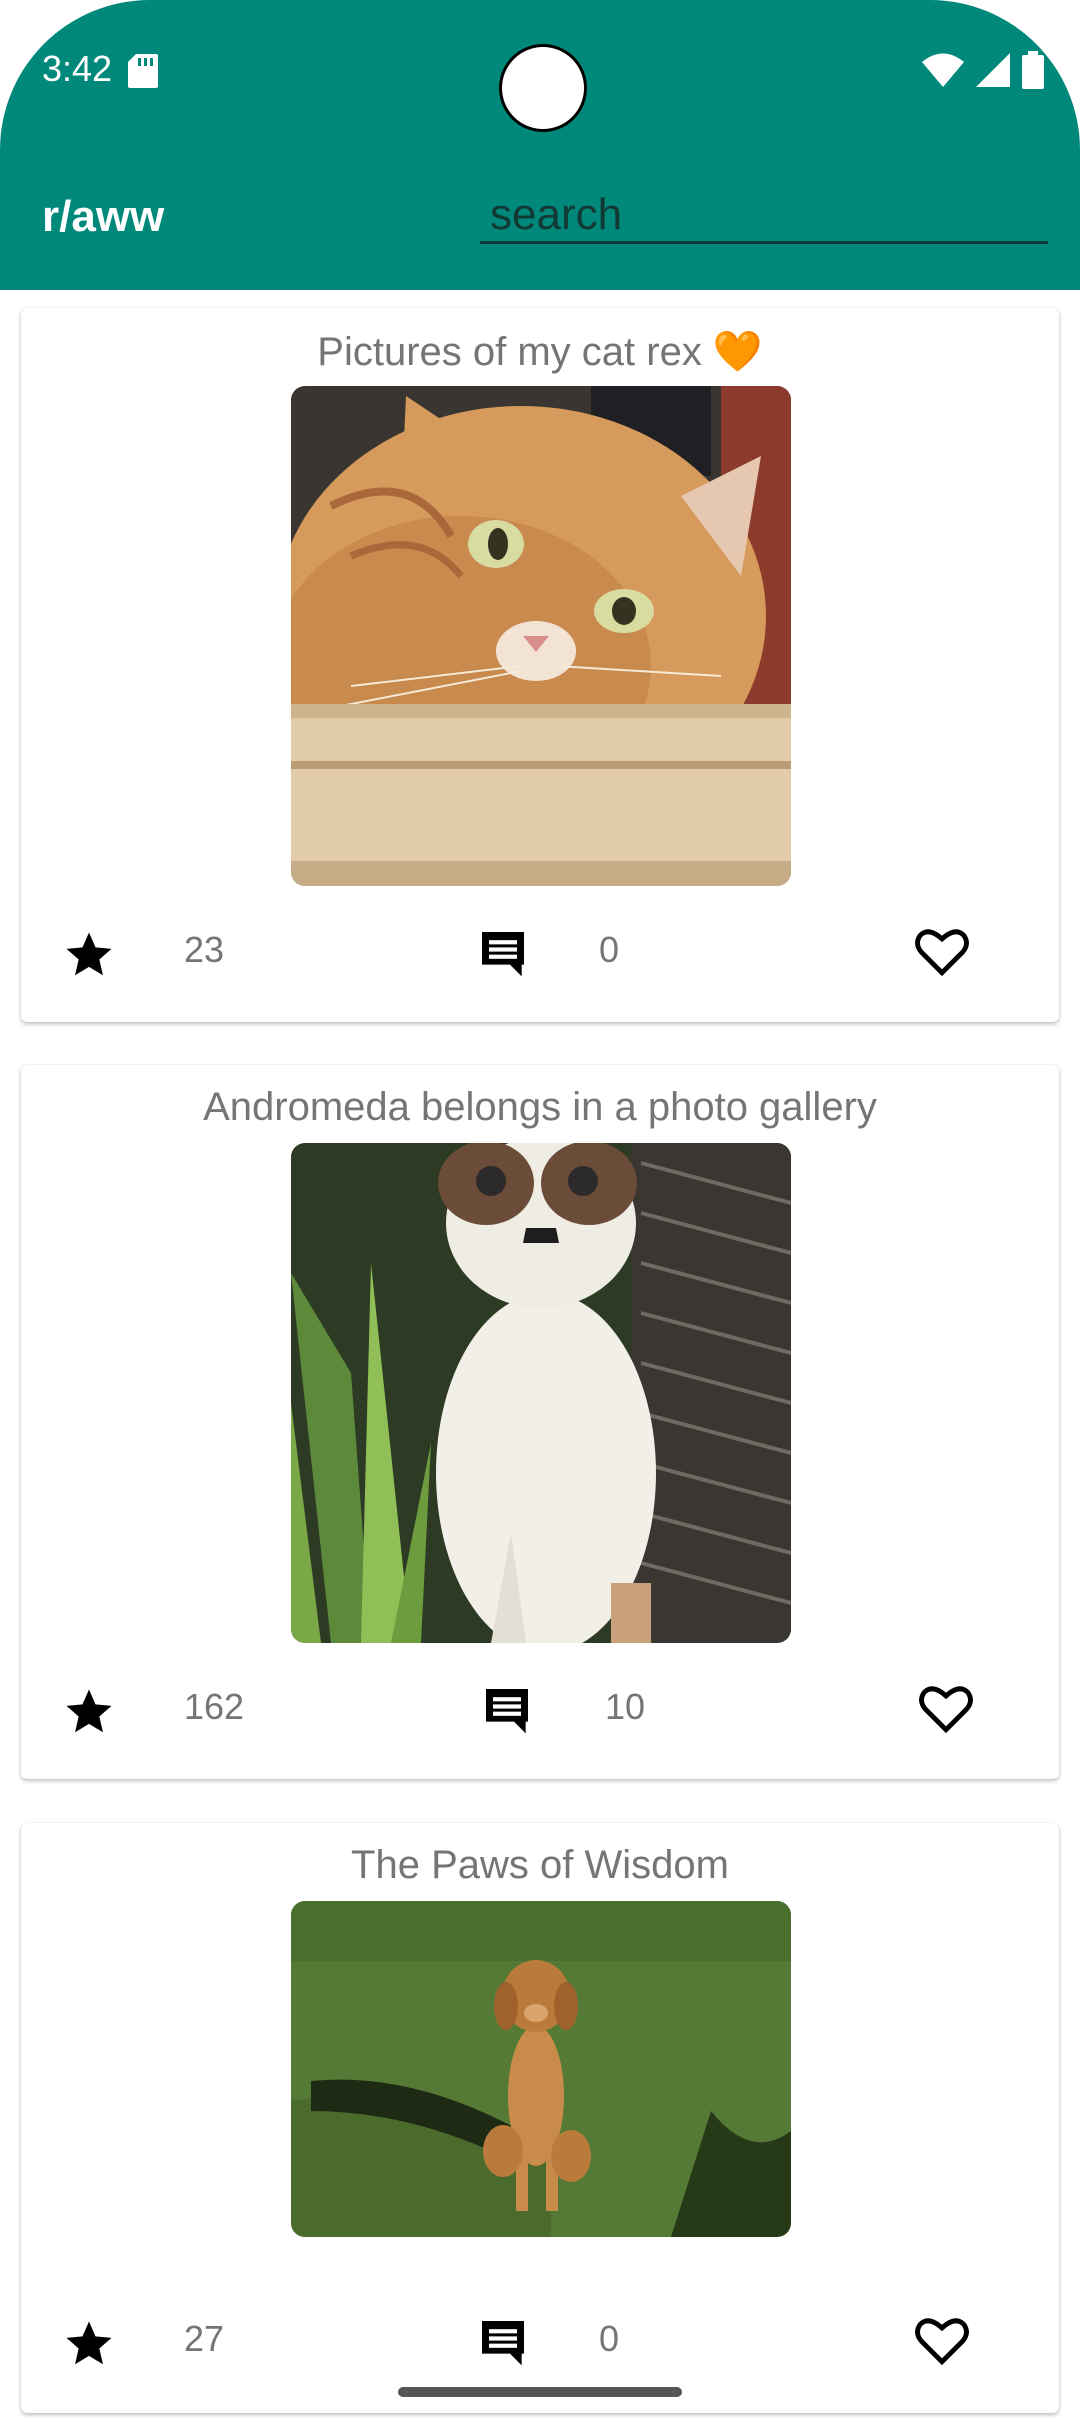 This screenshot has width=1080, height=2424. I want to click on home-indicator, so click(540, 2392).